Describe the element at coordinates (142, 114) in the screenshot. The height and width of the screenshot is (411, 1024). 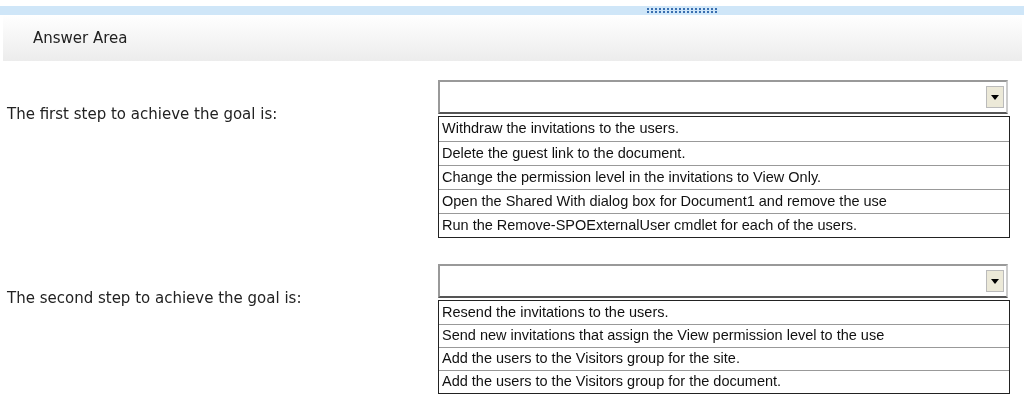
I see `question-label: The first step to achieve the goal is:` at that location.